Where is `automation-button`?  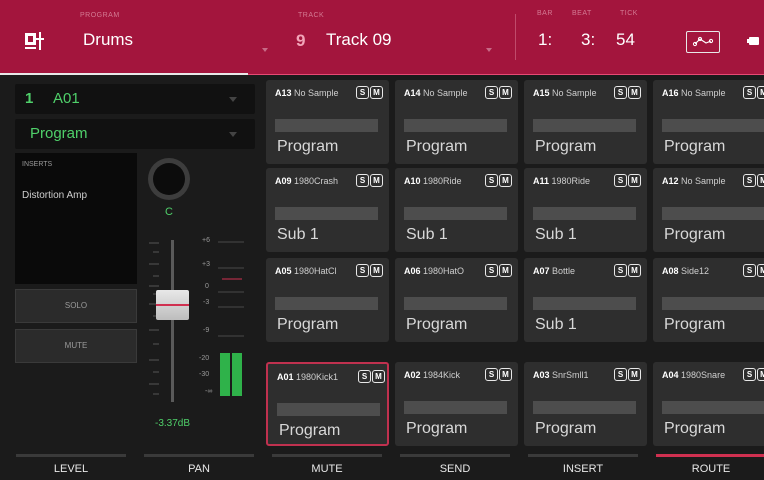
automation-button is located at coordinates (703, 42).